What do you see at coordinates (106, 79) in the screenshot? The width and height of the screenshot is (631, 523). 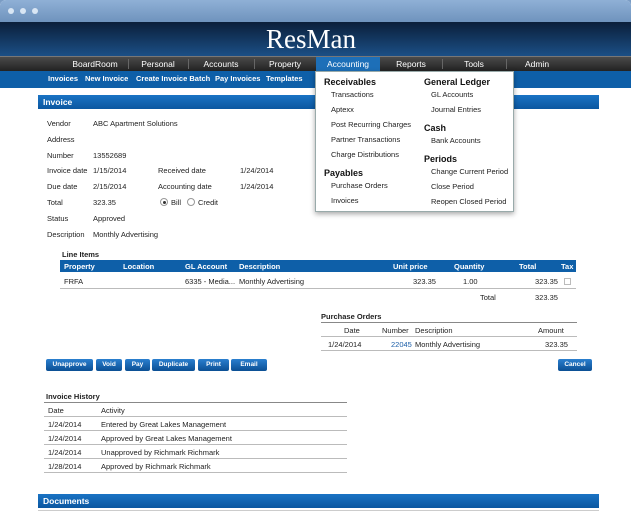 I see `subnav-new-invoice: New Invoice` at bounding box center [106, 79].